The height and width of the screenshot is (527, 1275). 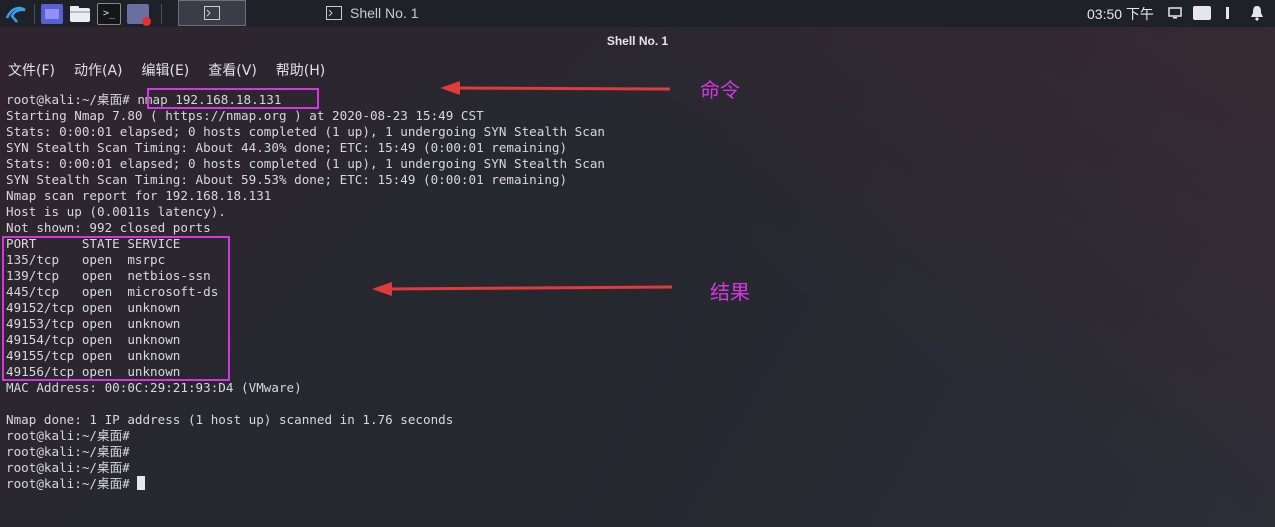 I want to click on result-highlight-box, so click(x=116, y=308).